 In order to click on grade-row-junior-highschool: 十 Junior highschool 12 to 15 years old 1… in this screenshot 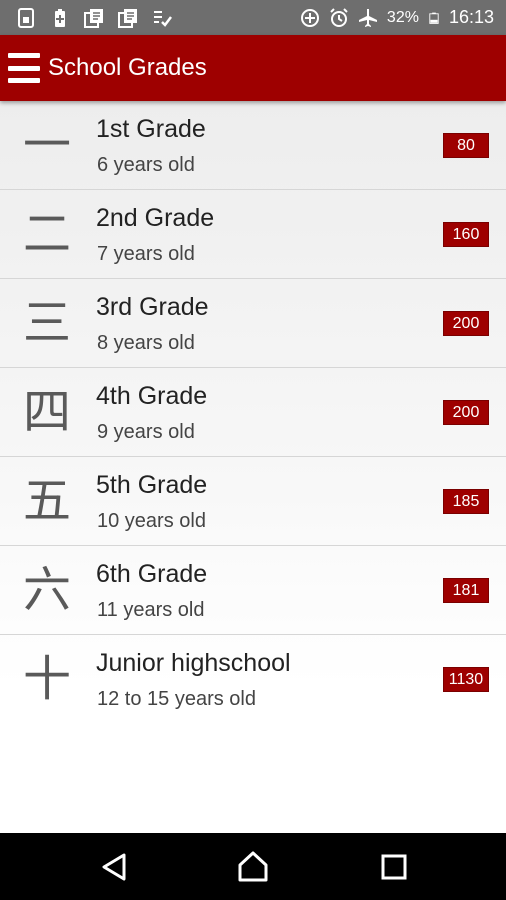, I will do `click(253, 679)`.